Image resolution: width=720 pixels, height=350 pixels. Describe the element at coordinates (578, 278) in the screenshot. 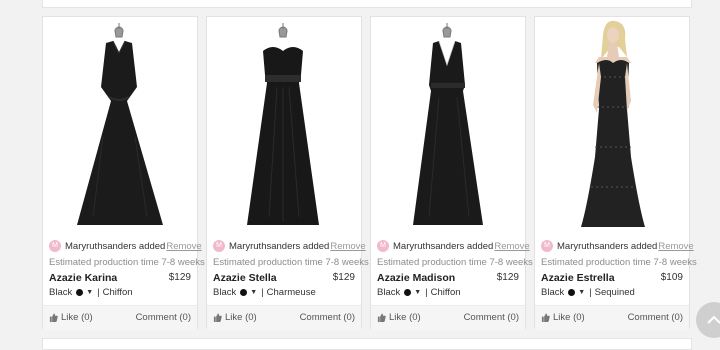

I see `product-name: Azazie Estrella` at that location.